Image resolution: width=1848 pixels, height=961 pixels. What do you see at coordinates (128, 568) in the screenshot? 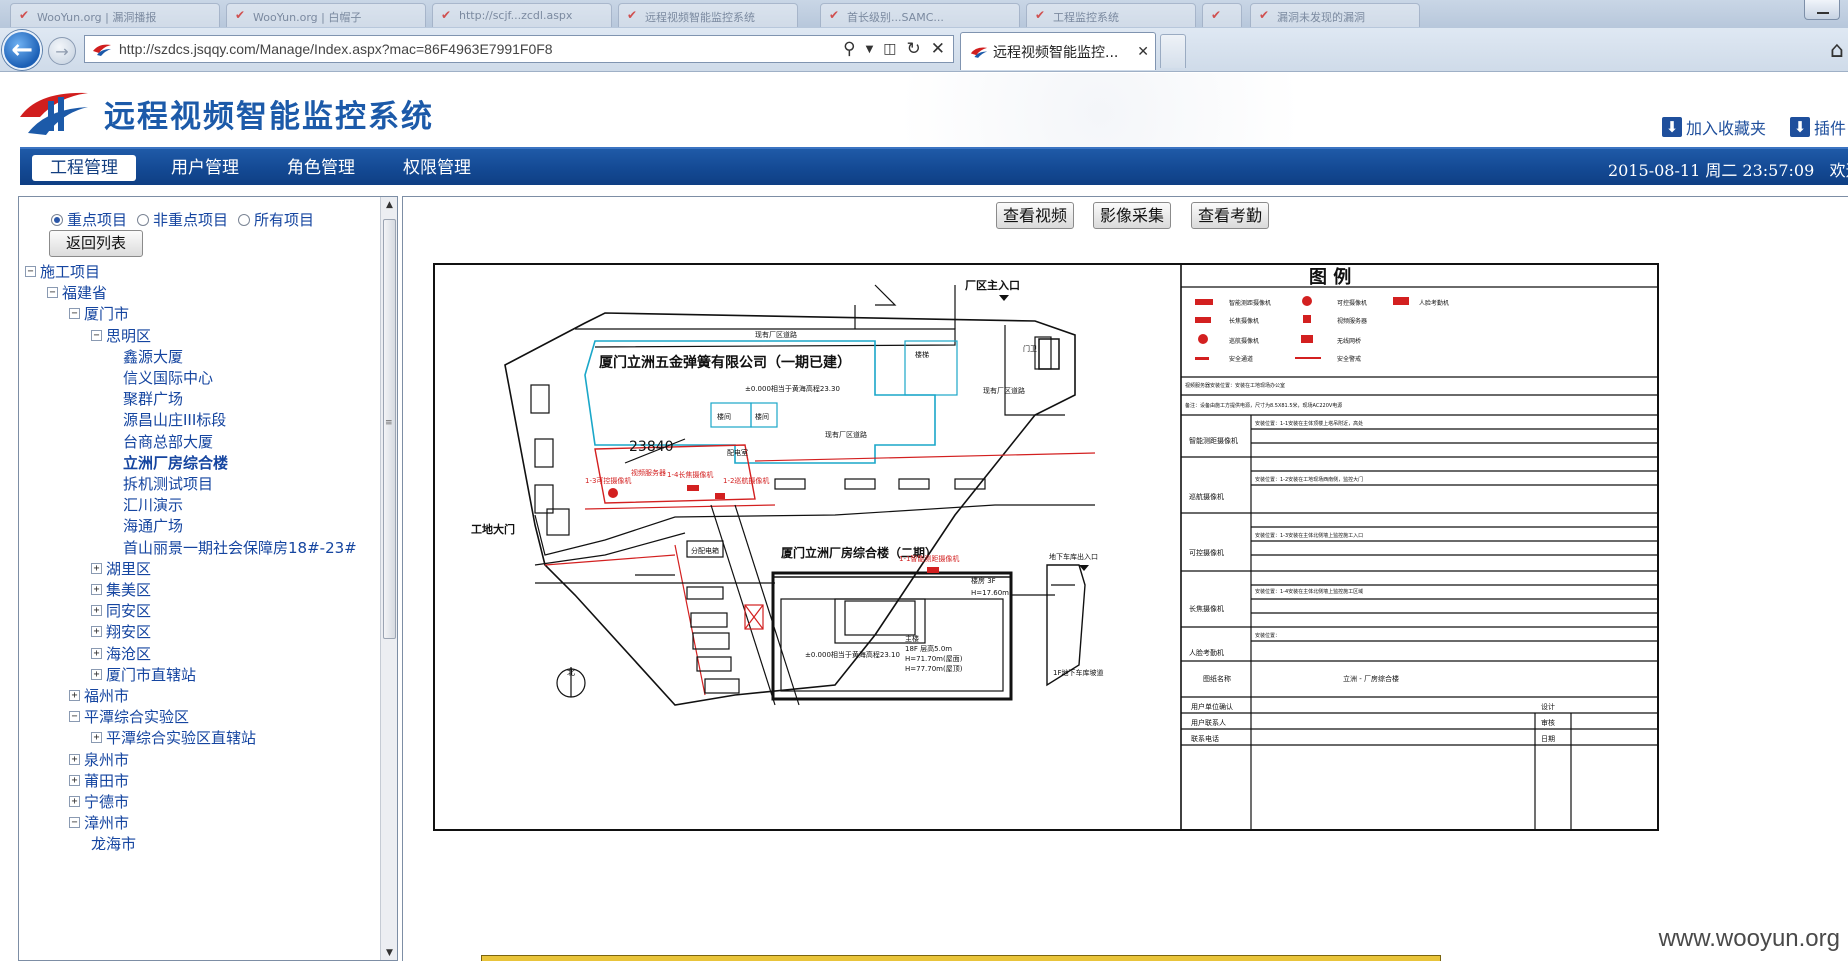
I see `tree-node-label: 湖里区` at bounding box center [128, 568].